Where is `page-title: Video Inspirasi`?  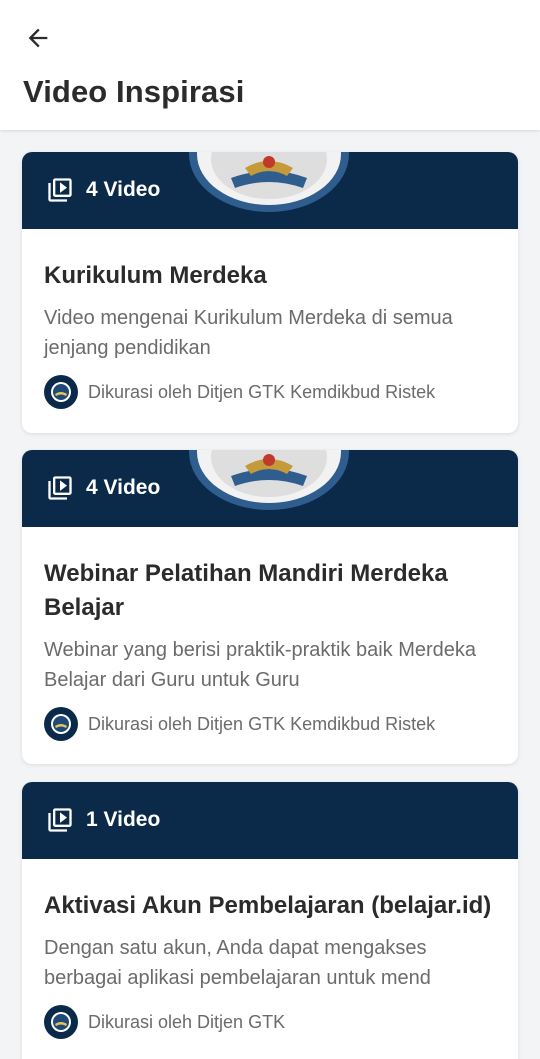 page-title: Video Inspirasi is located at coordinates (134, 91).